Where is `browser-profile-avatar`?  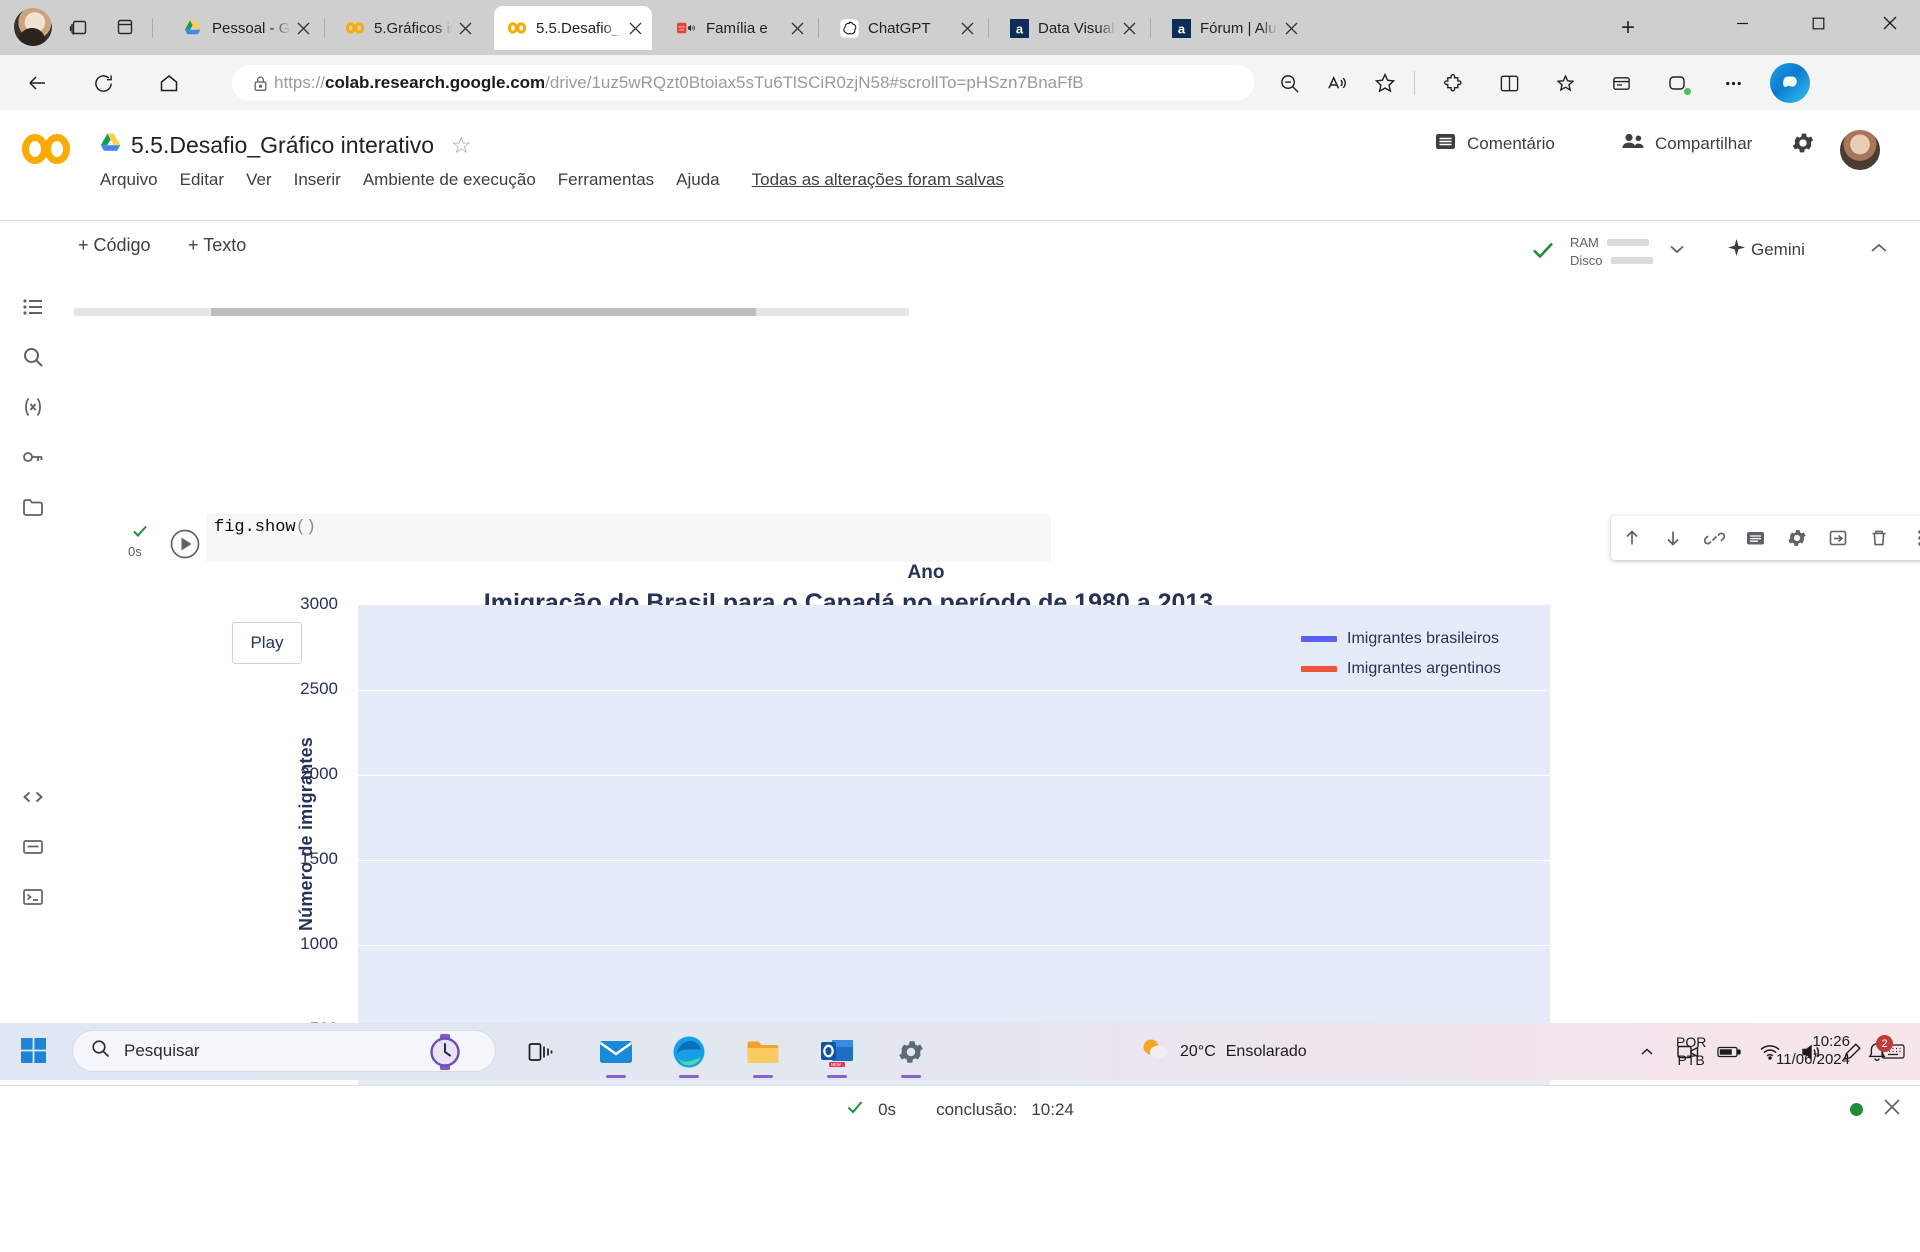 browser-profile-avatar is located at coordinates (33, 27).